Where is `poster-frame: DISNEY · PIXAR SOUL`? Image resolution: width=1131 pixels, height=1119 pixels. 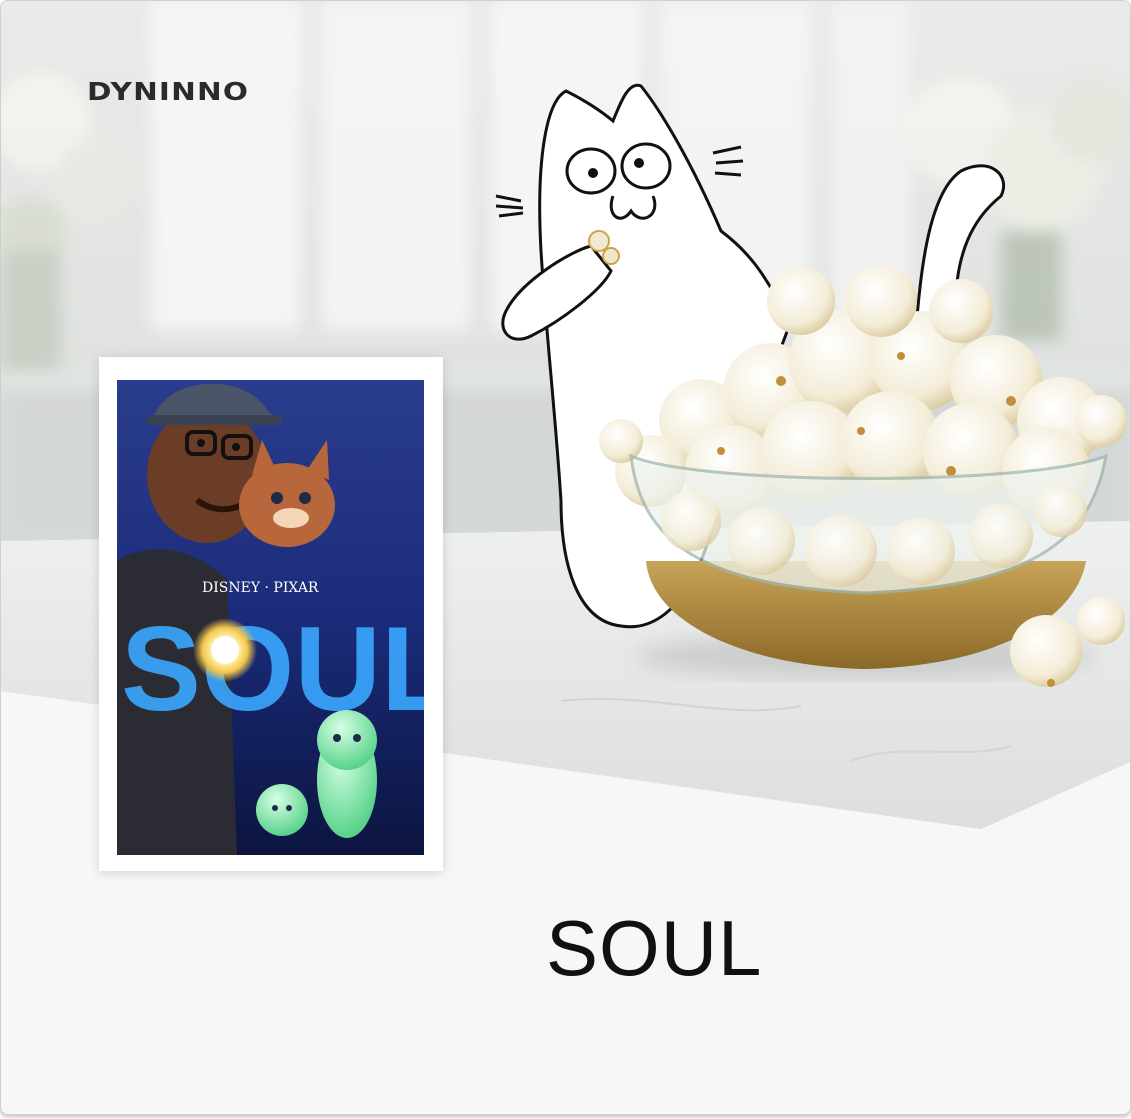 poster-frame: DISNEY · PIXAR SOUL is located at coordinates (271, 614).